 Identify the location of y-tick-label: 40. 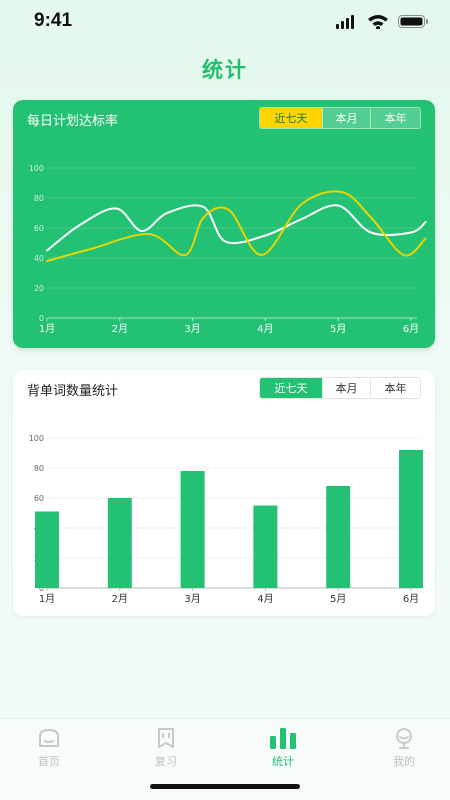
(39, 258).